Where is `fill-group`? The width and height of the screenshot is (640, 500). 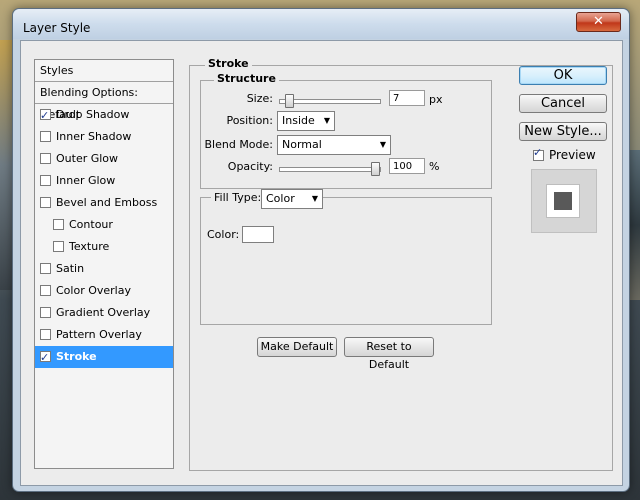 fill-group is located at coordinates (346, 261).